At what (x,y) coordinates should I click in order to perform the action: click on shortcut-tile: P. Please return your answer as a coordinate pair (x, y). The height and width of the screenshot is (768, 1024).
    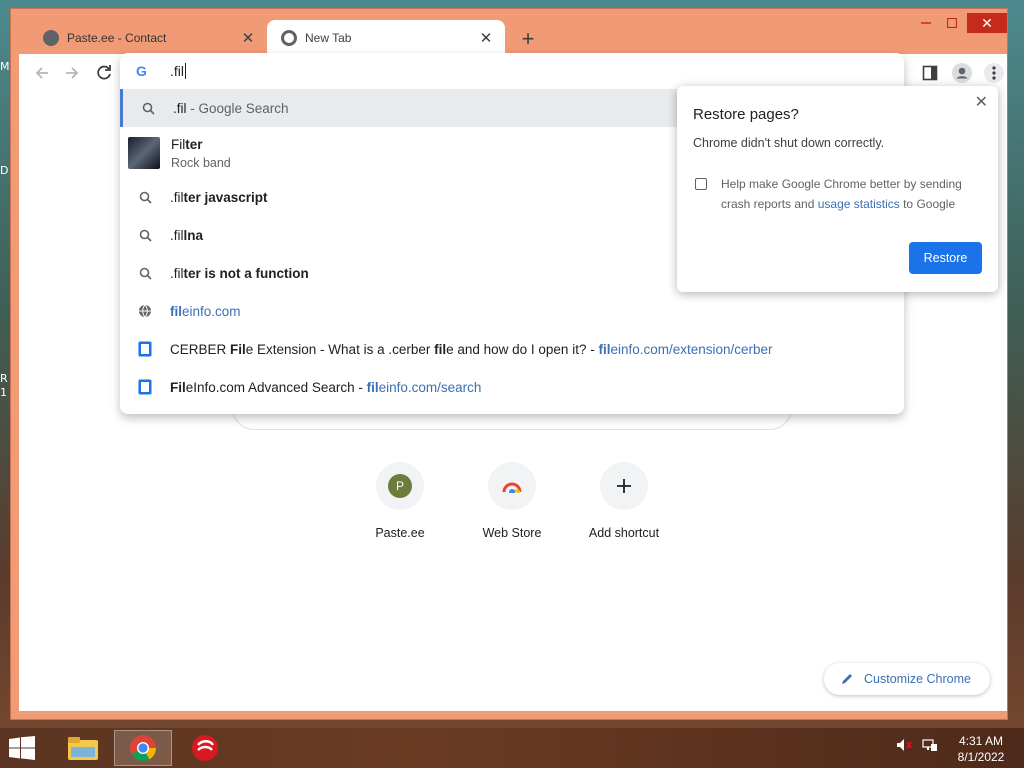
    Looking at the image, I should click on (400, 486).